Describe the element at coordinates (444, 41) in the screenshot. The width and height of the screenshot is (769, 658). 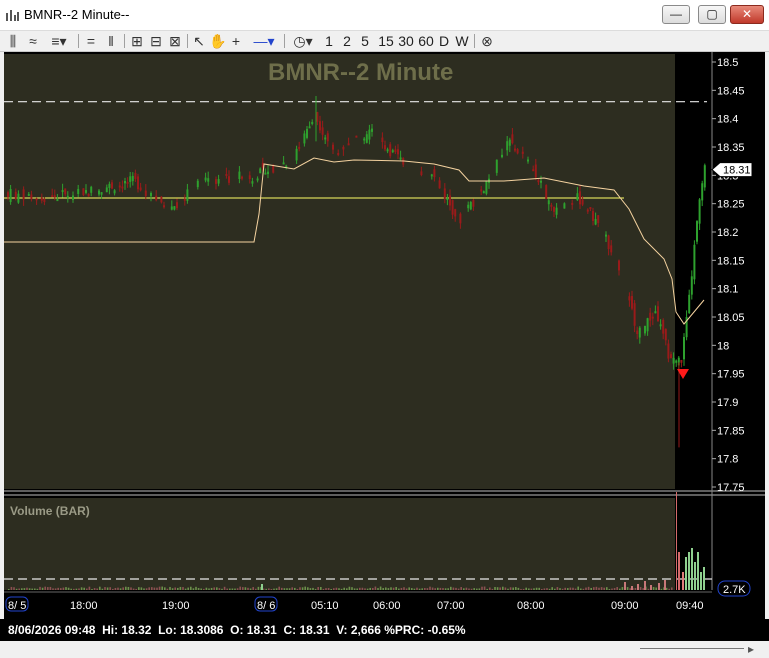
I see `period-daily-button: D` at that location.